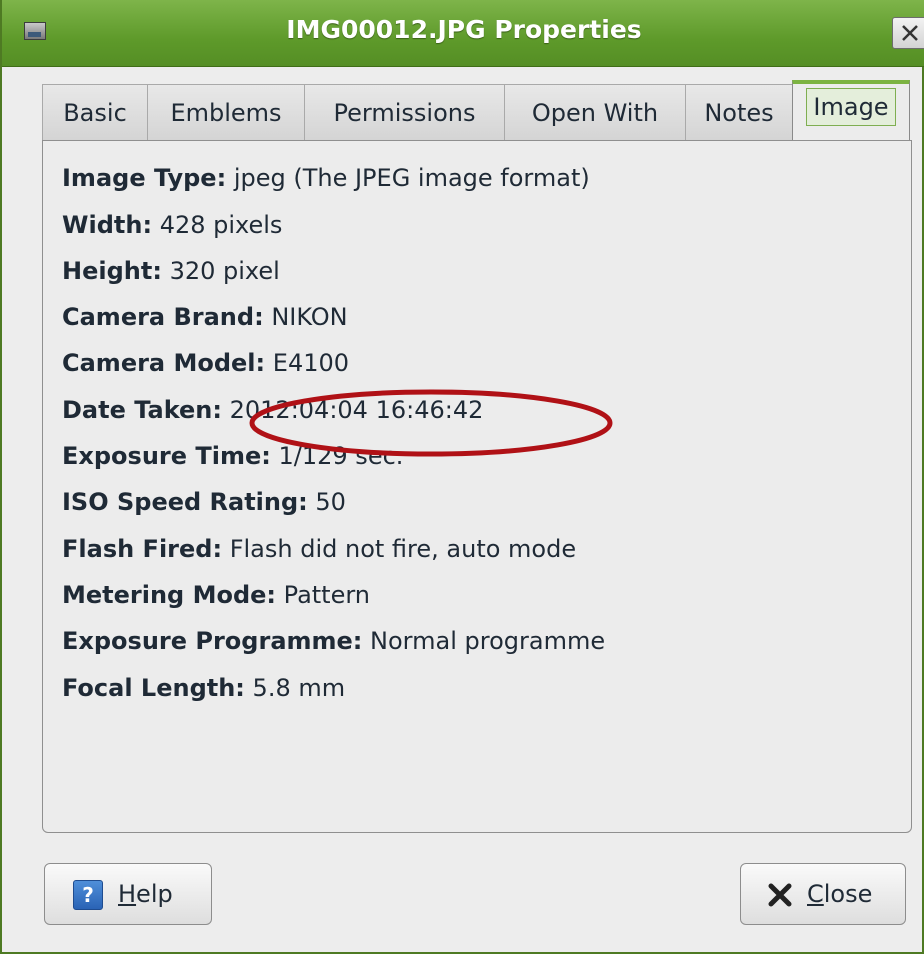 This screenshot has width=924, height=954. Describe the element at coordinates (327, 595) in the screenshot. I see `property-value: Pattern` at that location.